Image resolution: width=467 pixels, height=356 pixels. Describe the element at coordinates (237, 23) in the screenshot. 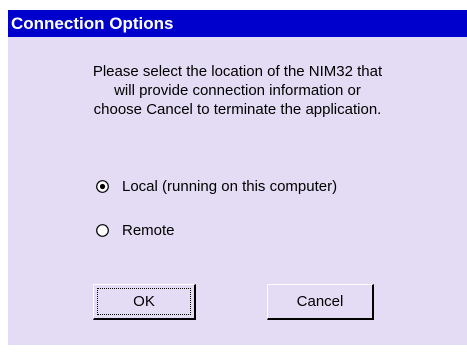

I see `dialog-title-bar: Connection Options` at that location.